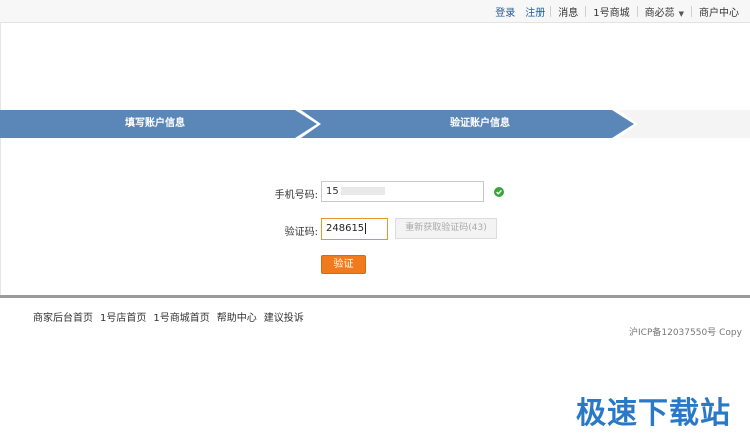 The height and width of the screenshot is (436, 750). I want to click on footer-link-feedback: 建议投诉, so click(284, 316).